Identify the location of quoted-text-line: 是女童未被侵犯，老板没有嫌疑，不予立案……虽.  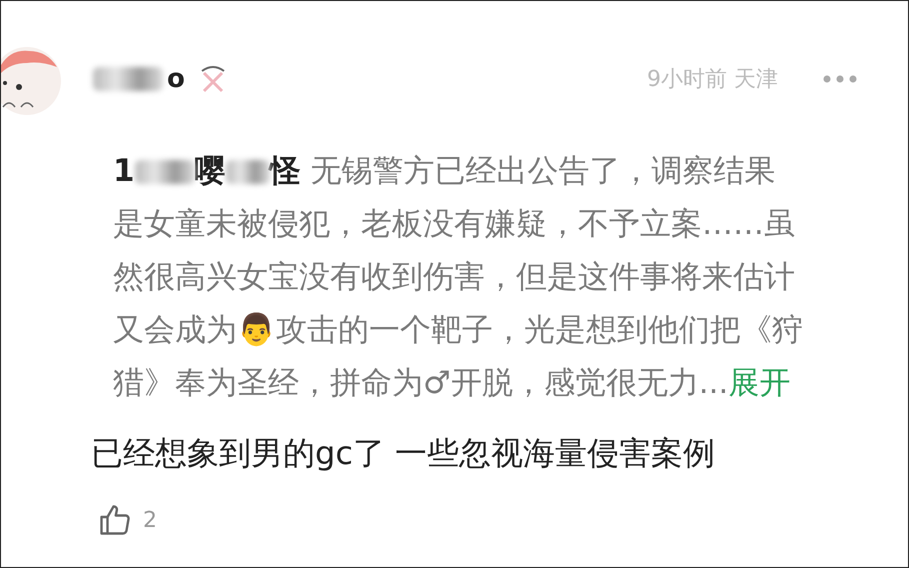
(454, 224).